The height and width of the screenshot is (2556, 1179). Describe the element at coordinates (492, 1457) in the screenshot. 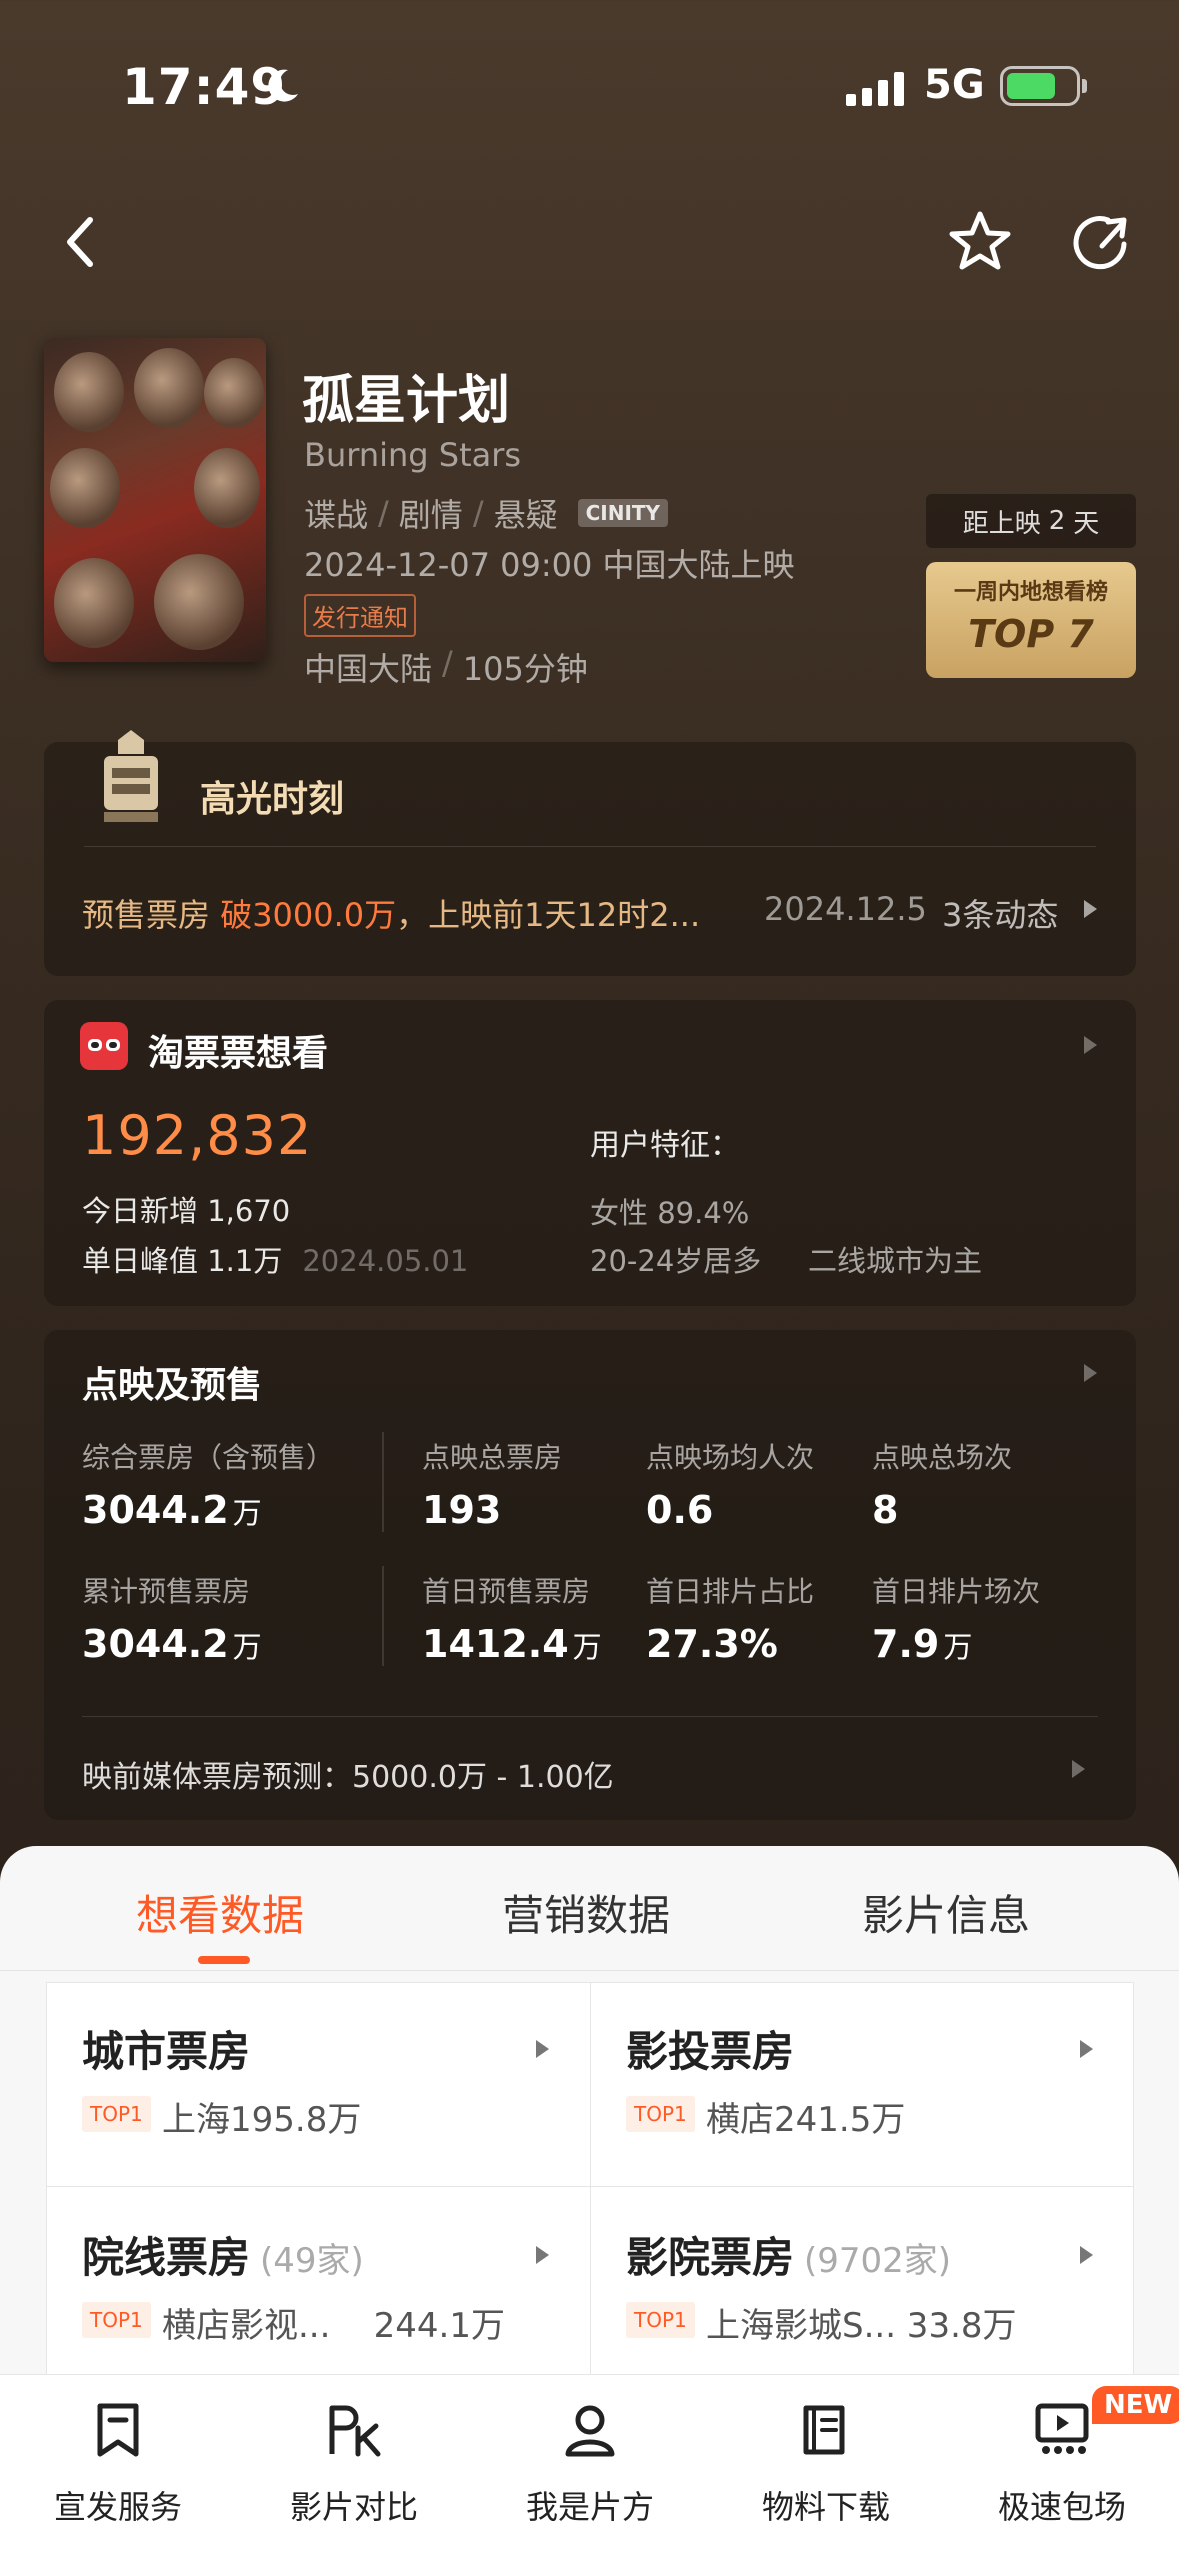

I see `stat-label: 点映总票房` at that location.